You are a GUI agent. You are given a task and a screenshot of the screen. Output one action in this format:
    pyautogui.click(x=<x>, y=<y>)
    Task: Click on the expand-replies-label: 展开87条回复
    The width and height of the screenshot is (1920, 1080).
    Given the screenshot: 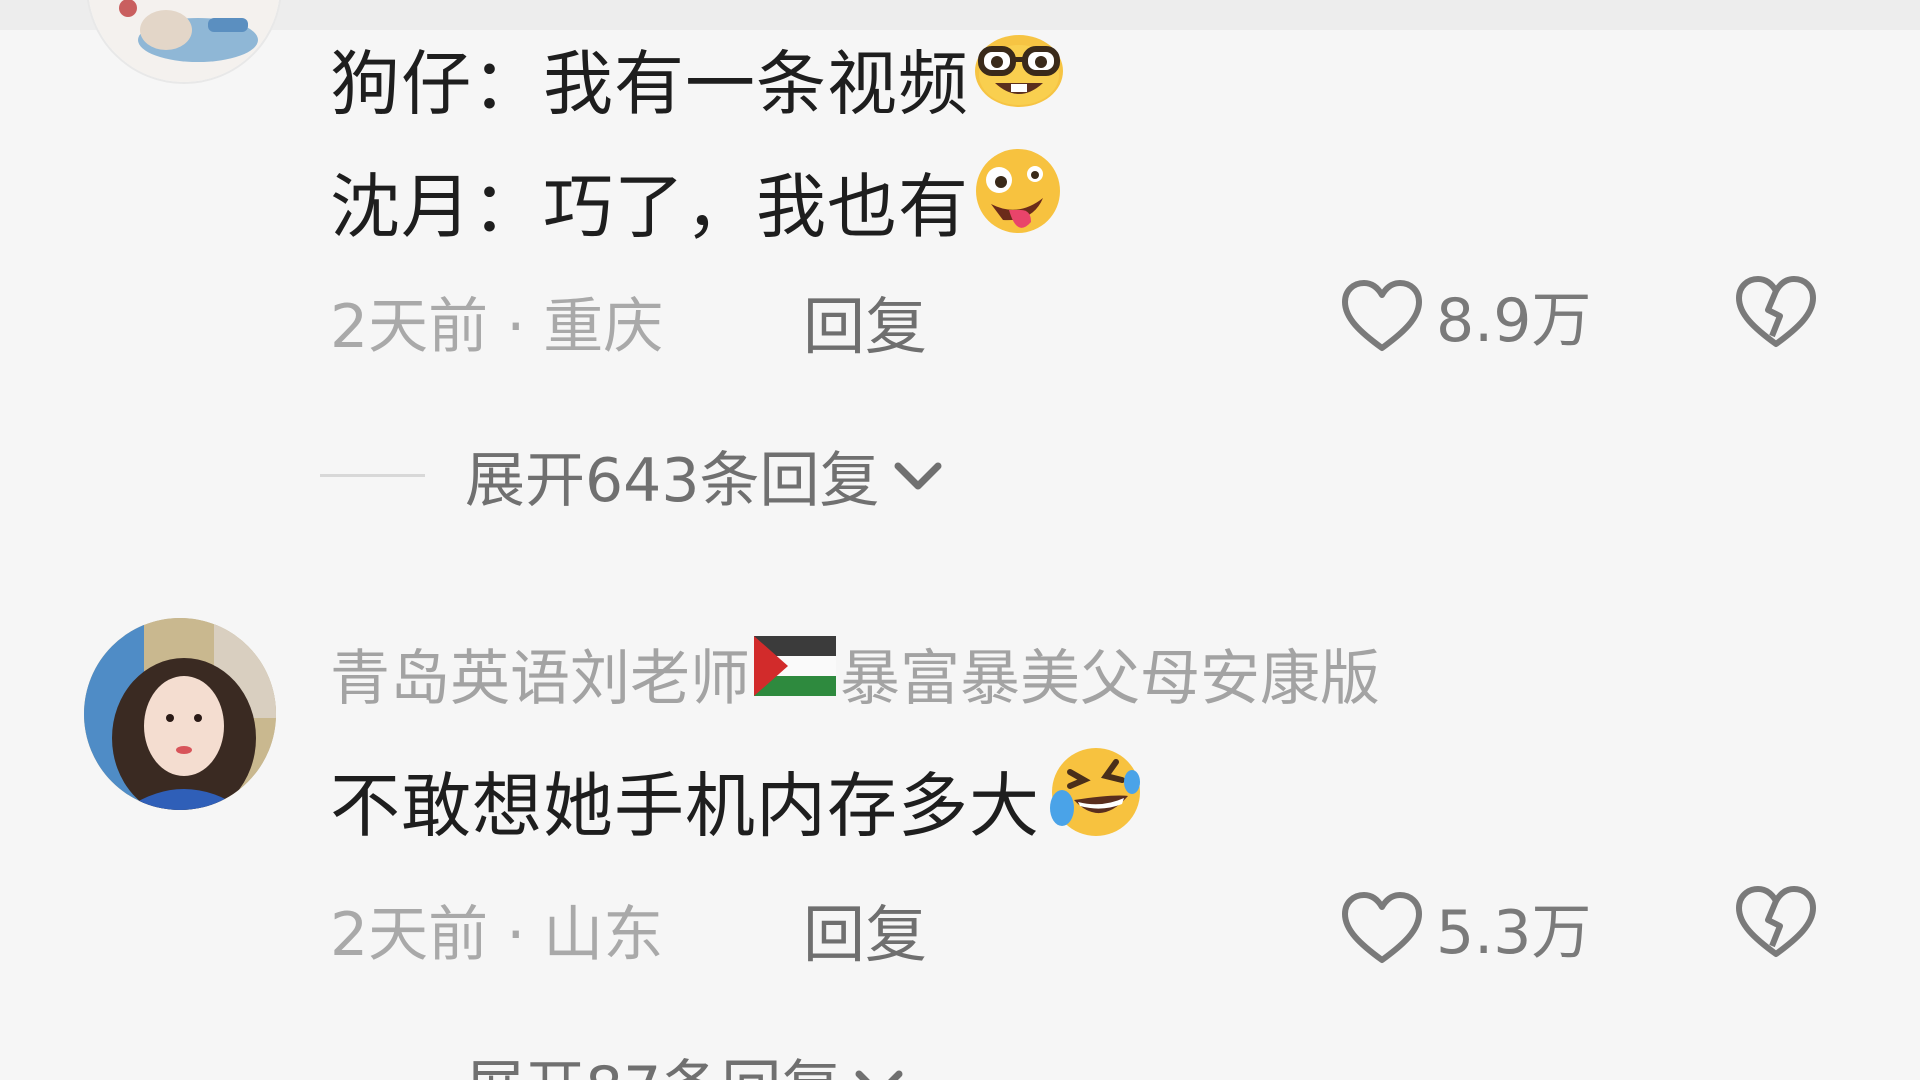 What is the action you would take?
    pyautogui.click(x=653, y=1060)
    